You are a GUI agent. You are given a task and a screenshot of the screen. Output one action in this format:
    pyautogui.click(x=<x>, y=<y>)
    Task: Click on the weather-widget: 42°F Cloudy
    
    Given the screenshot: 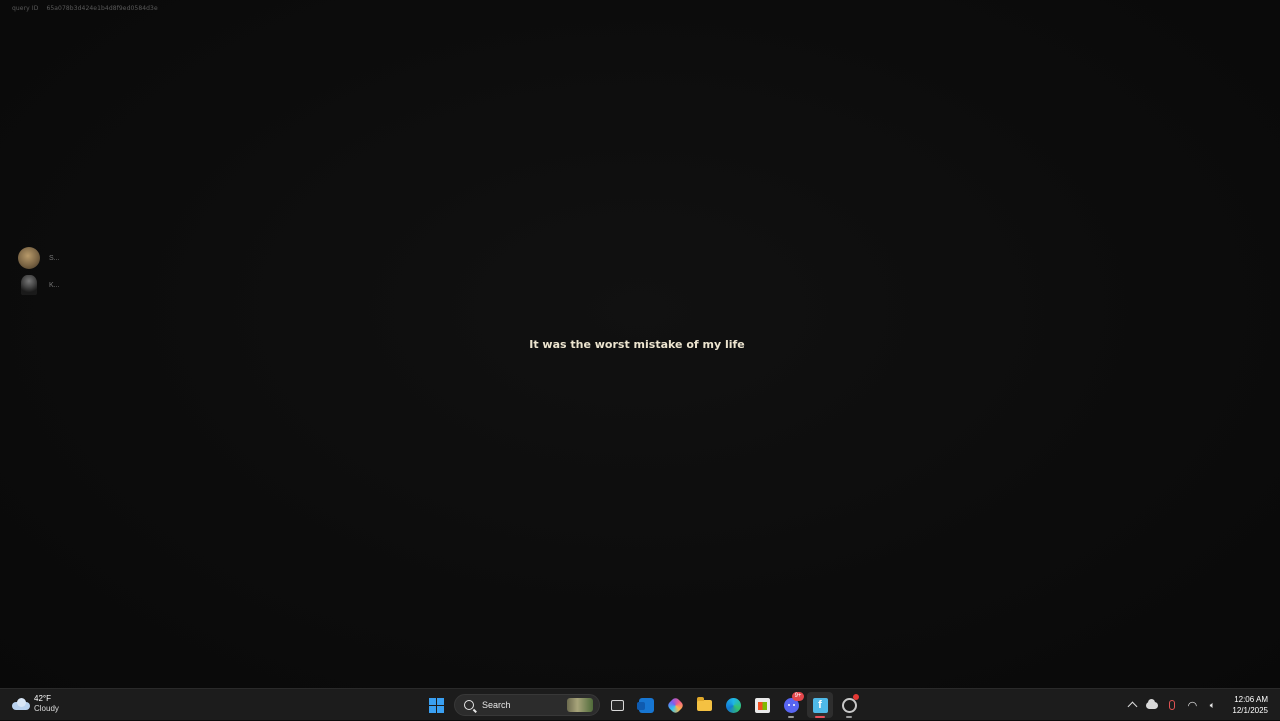 What is the action you would take?
    pyautogui.click(x=35, y=704)
    